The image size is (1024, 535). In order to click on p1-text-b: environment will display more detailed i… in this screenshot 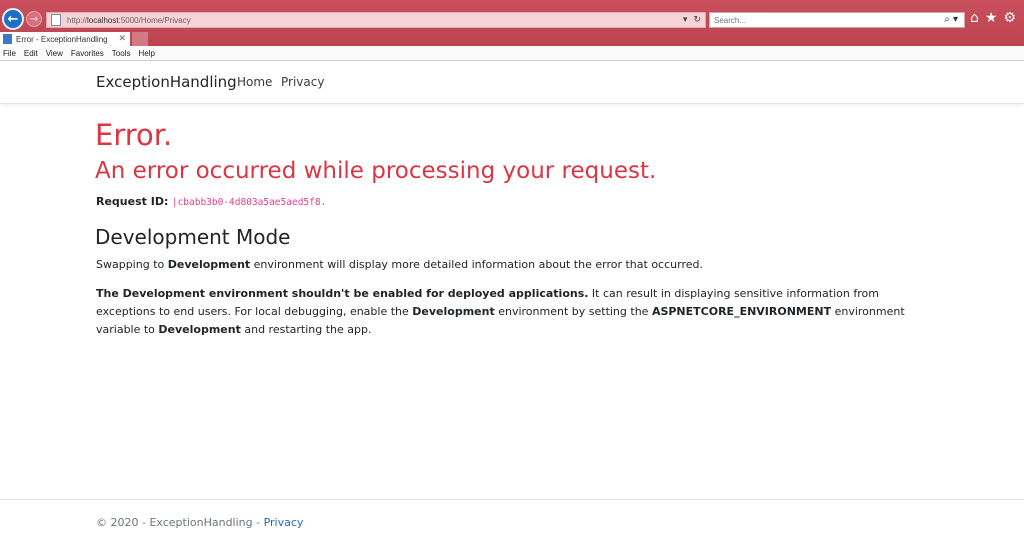, I will do `click(476, 264)`.